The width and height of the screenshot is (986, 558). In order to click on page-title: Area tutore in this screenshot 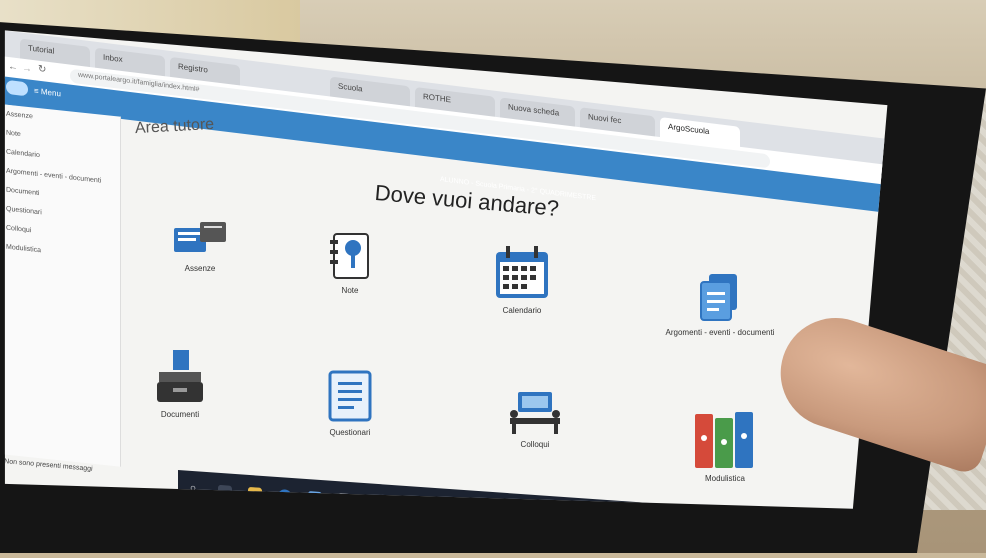, I will do `click(174, 126)`.